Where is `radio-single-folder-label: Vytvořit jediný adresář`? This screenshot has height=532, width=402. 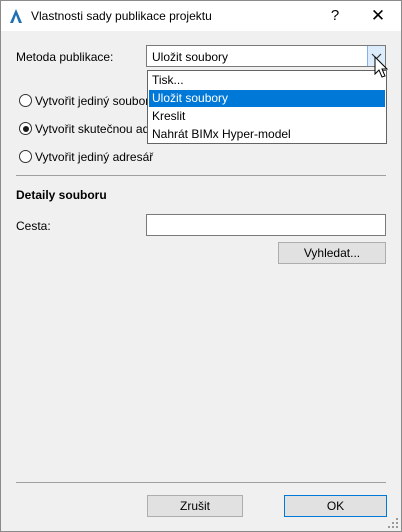 radio-single-folder-label: Vytvořit jediný adresář is located at coordinates (94, 157).